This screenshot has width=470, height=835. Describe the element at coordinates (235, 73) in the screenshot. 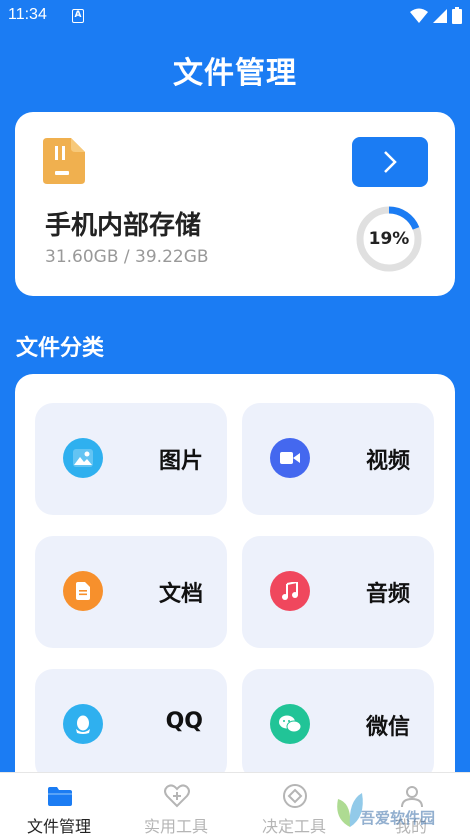

I see `page-title: 文件管理` at that location.